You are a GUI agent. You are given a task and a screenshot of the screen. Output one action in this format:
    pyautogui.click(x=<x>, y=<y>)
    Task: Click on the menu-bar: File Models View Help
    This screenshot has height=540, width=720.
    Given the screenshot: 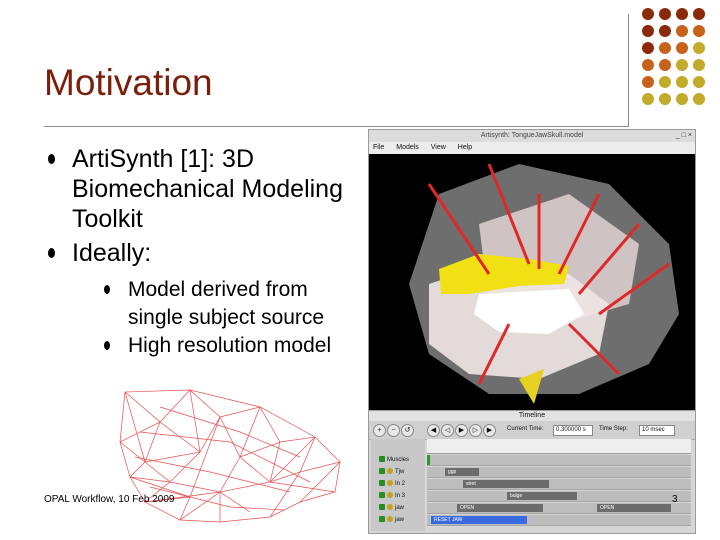 What is the action you would take?
    pyautogui.click(x=532, y=148)
    